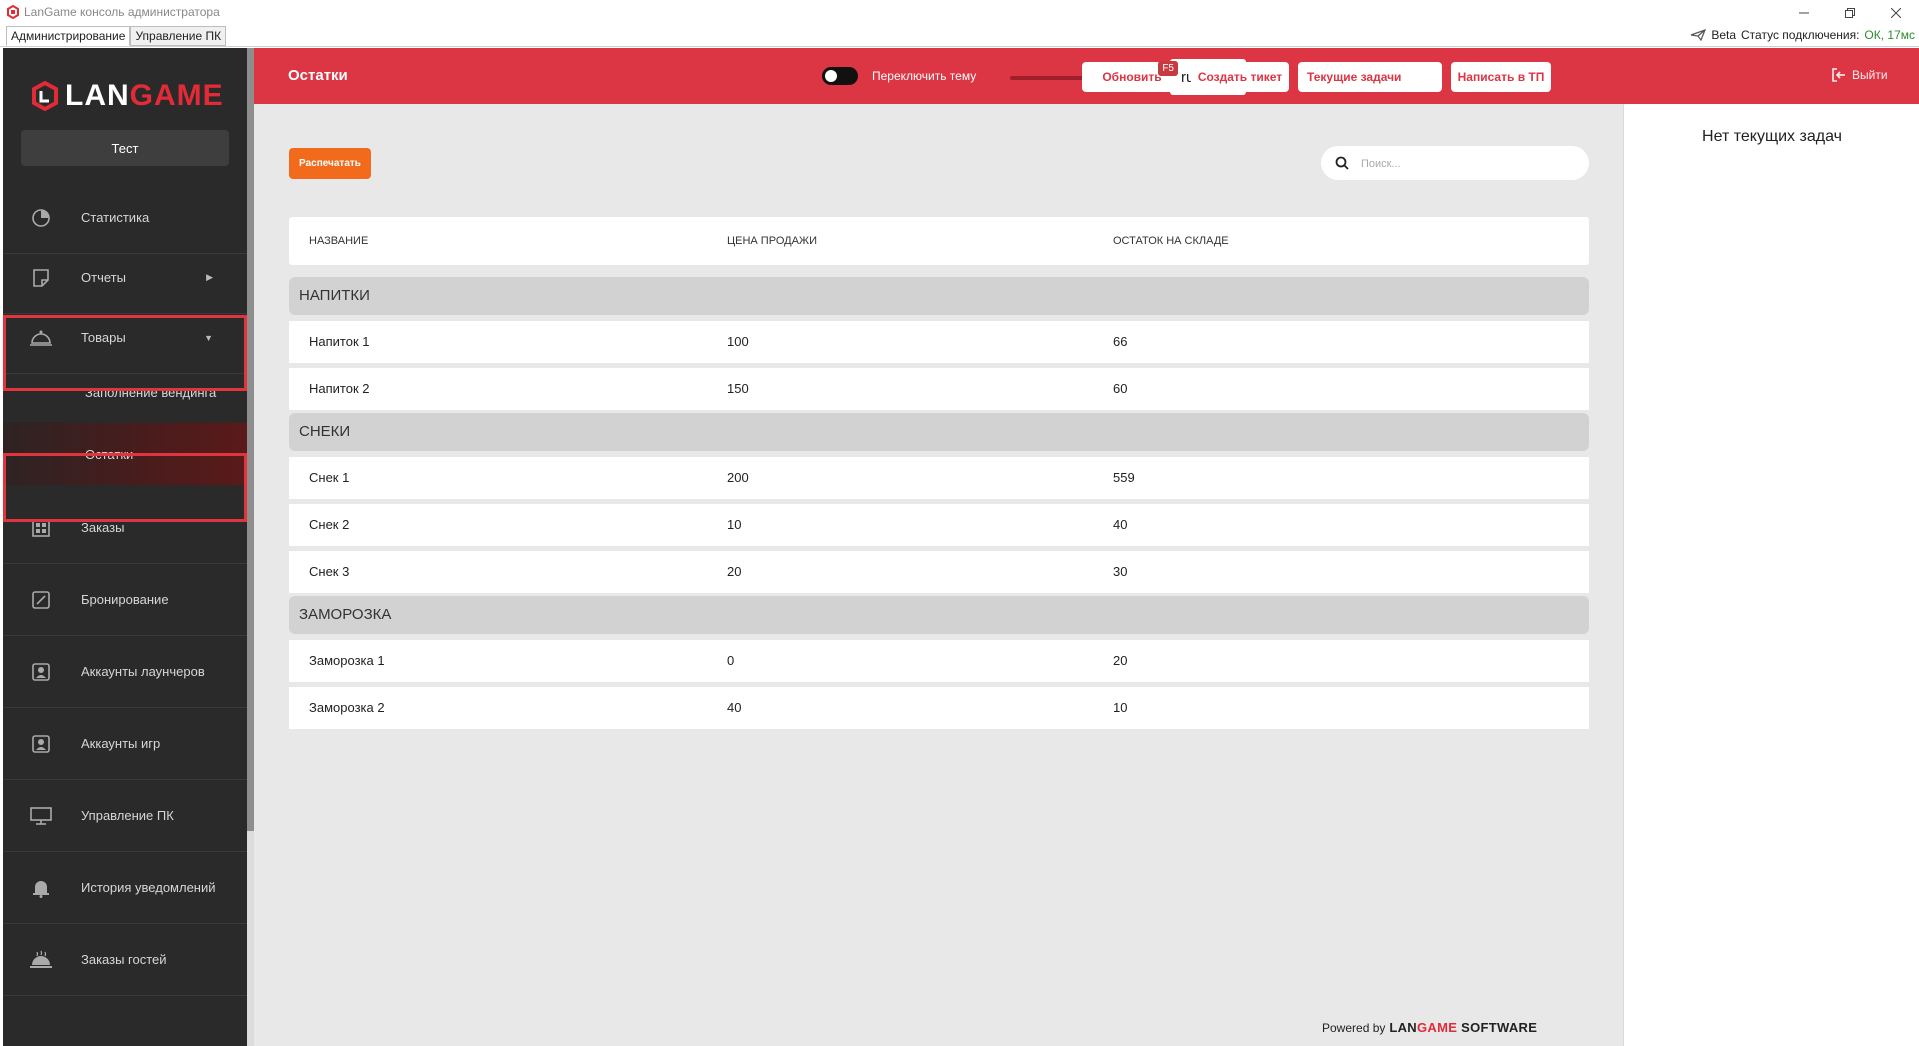 The width and height of the screenshot is (1919, 1046). What do you see at coordinates (125, 148) in the screenshot?
I see `club-selector-button: Тест` at bounding box center [125, 148].